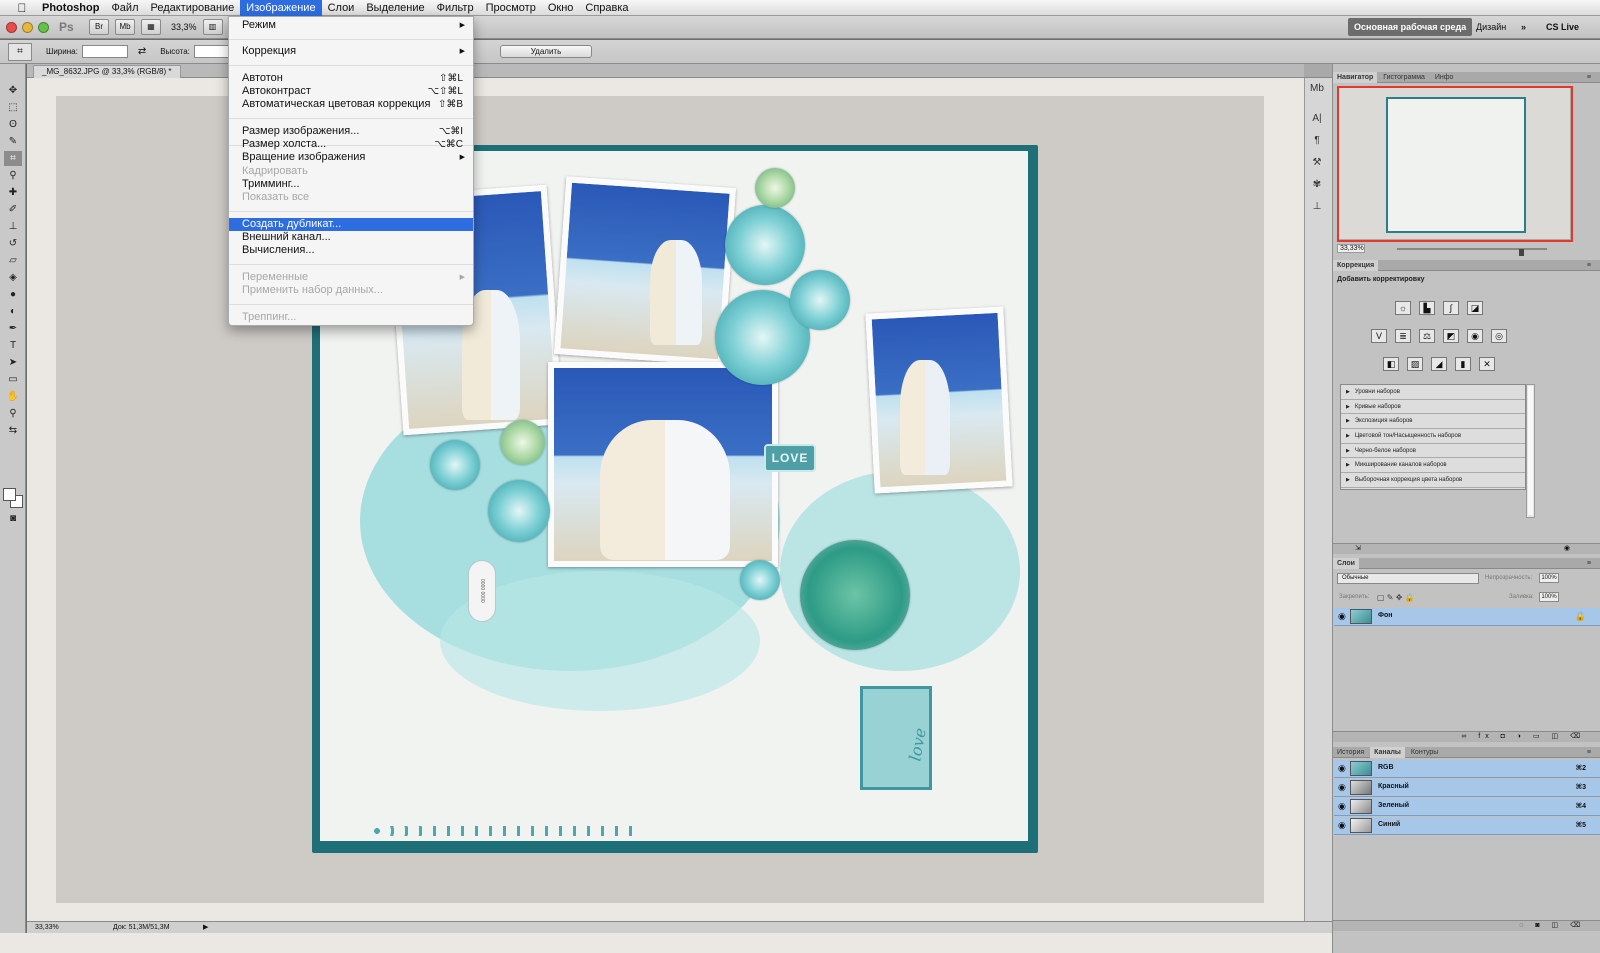 This screenshot has height=953, width=1600. I want to click on launch-mini-bridge-button: Mb, so click(125, 27).